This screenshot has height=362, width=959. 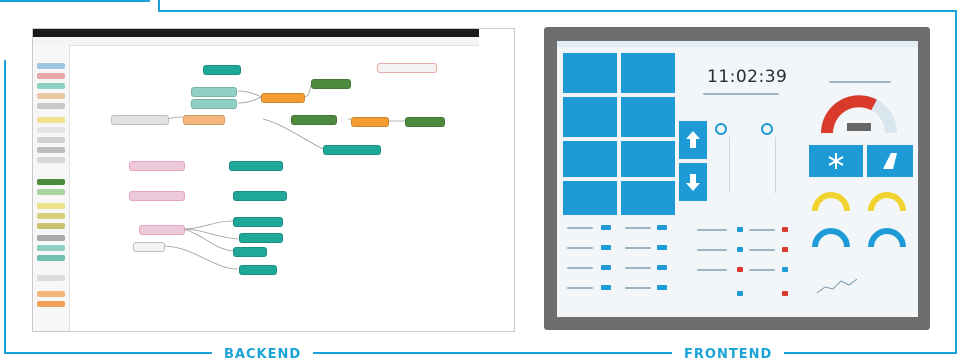 What do you see at coordinates (831, 202) in the screenshot?
I see `gauge-yellow-left` at bounding box center [831, 202].